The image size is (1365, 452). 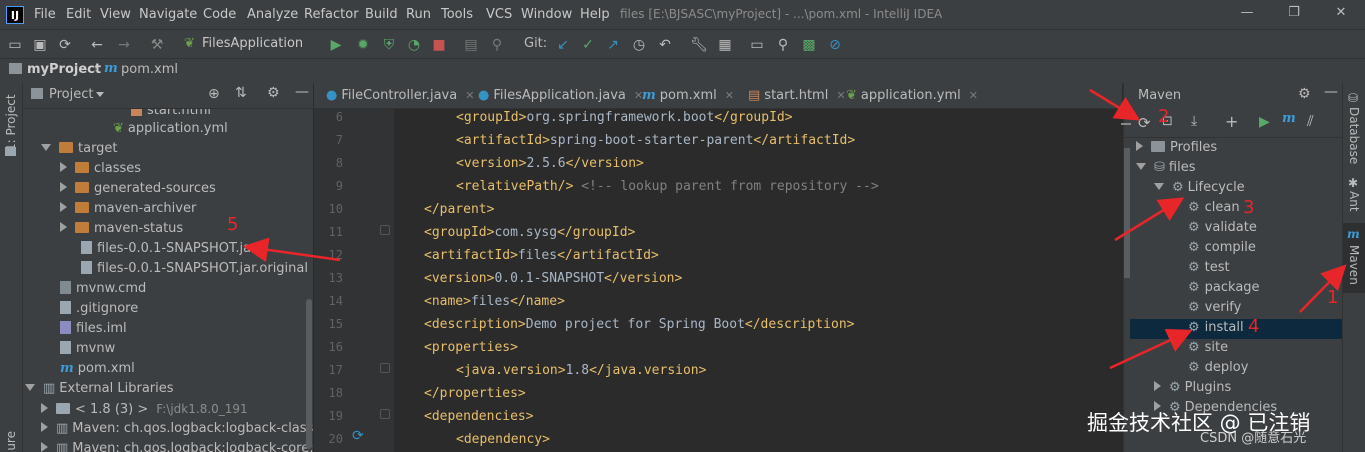 I want to click on annotation-label-5: 5, so click(x=233, y=224).